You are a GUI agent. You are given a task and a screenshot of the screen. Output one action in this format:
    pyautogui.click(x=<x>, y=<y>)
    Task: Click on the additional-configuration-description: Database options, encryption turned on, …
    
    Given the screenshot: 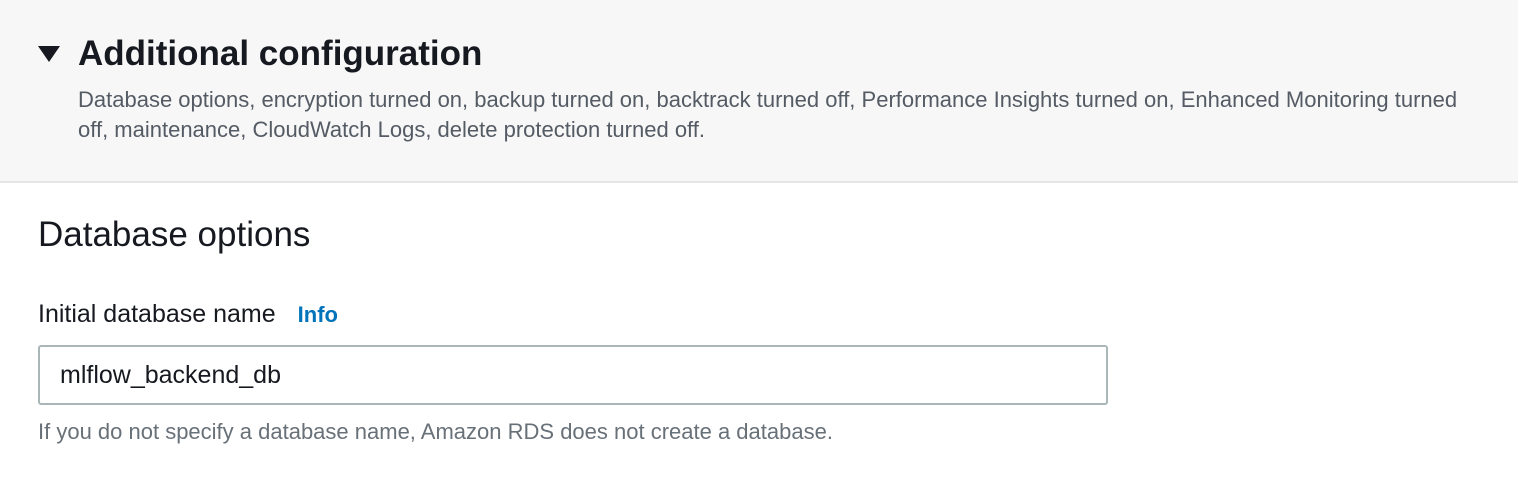 What is the action you would take?
    pyautogui.click(x=768, y=114)
    